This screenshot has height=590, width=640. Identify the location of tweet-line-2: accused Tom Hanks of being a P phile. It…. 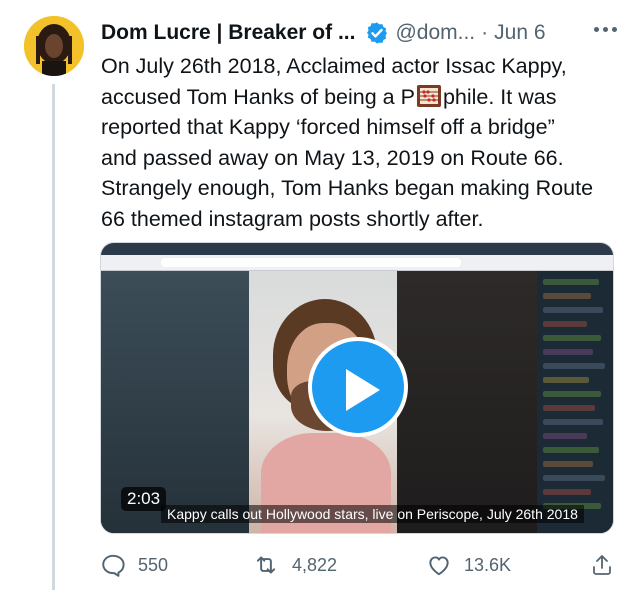
(361, 97).